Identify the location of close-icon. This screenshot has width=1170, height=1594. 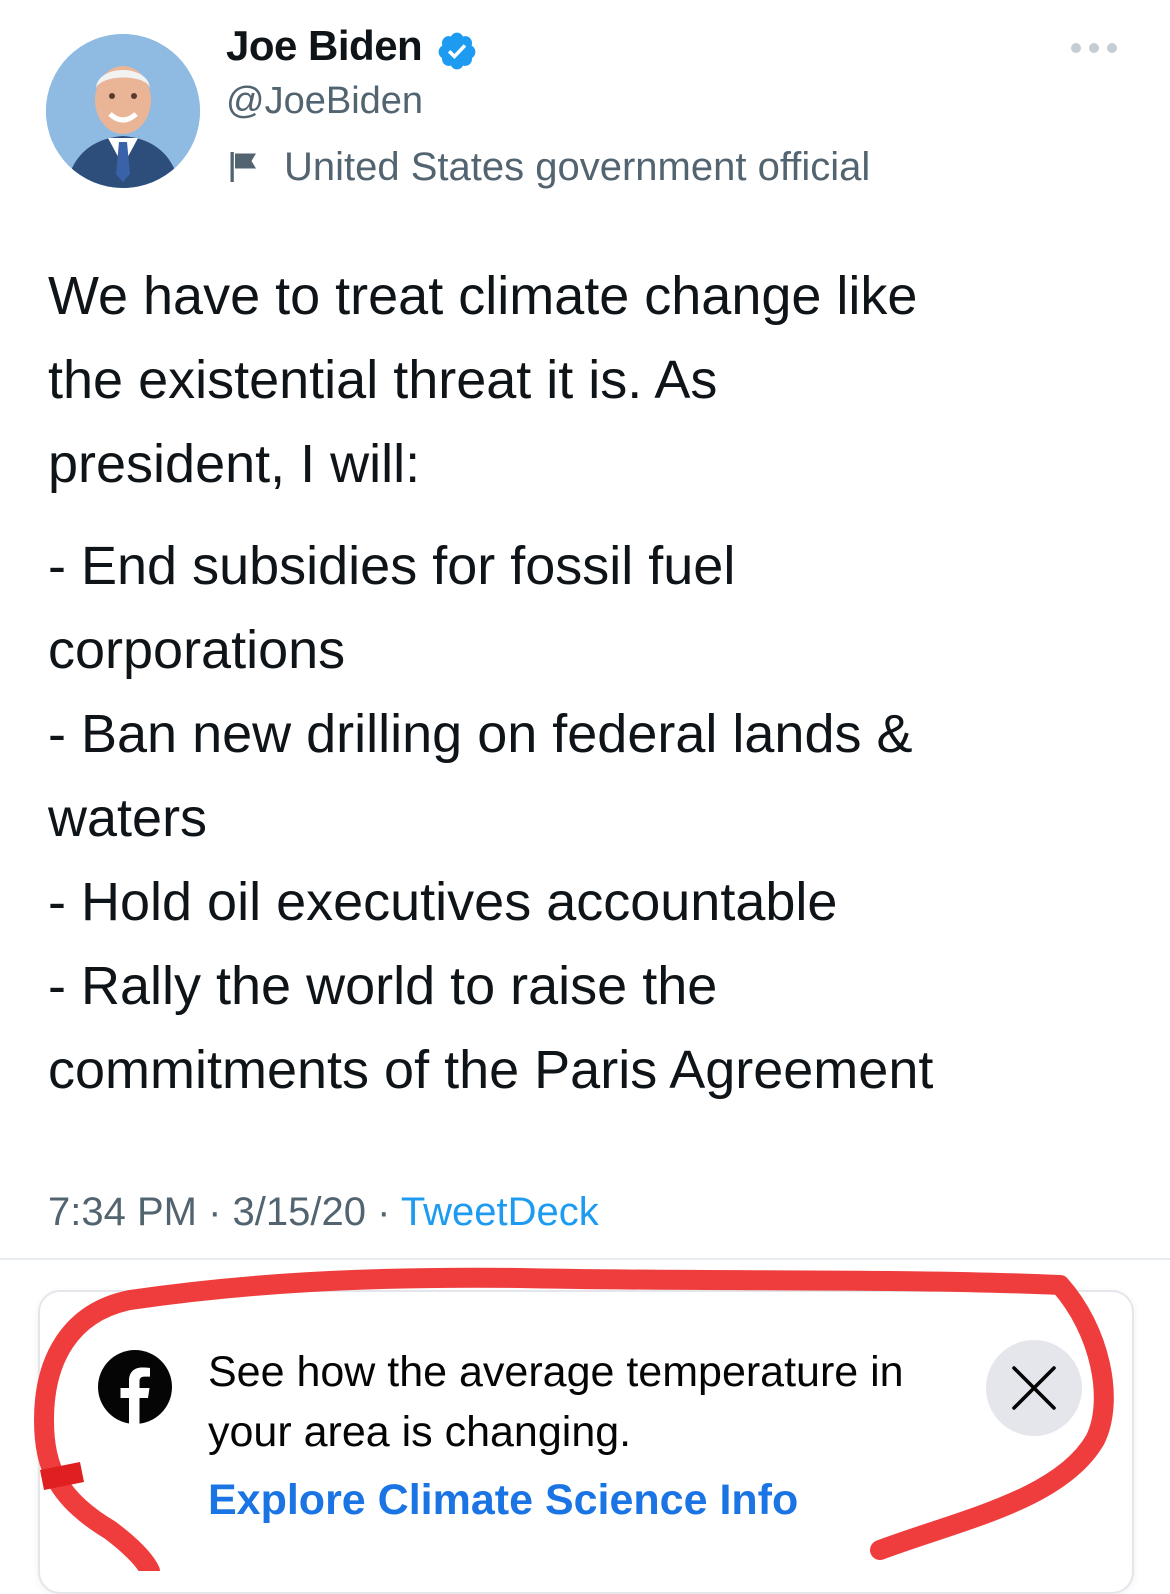
(1034, 1388).